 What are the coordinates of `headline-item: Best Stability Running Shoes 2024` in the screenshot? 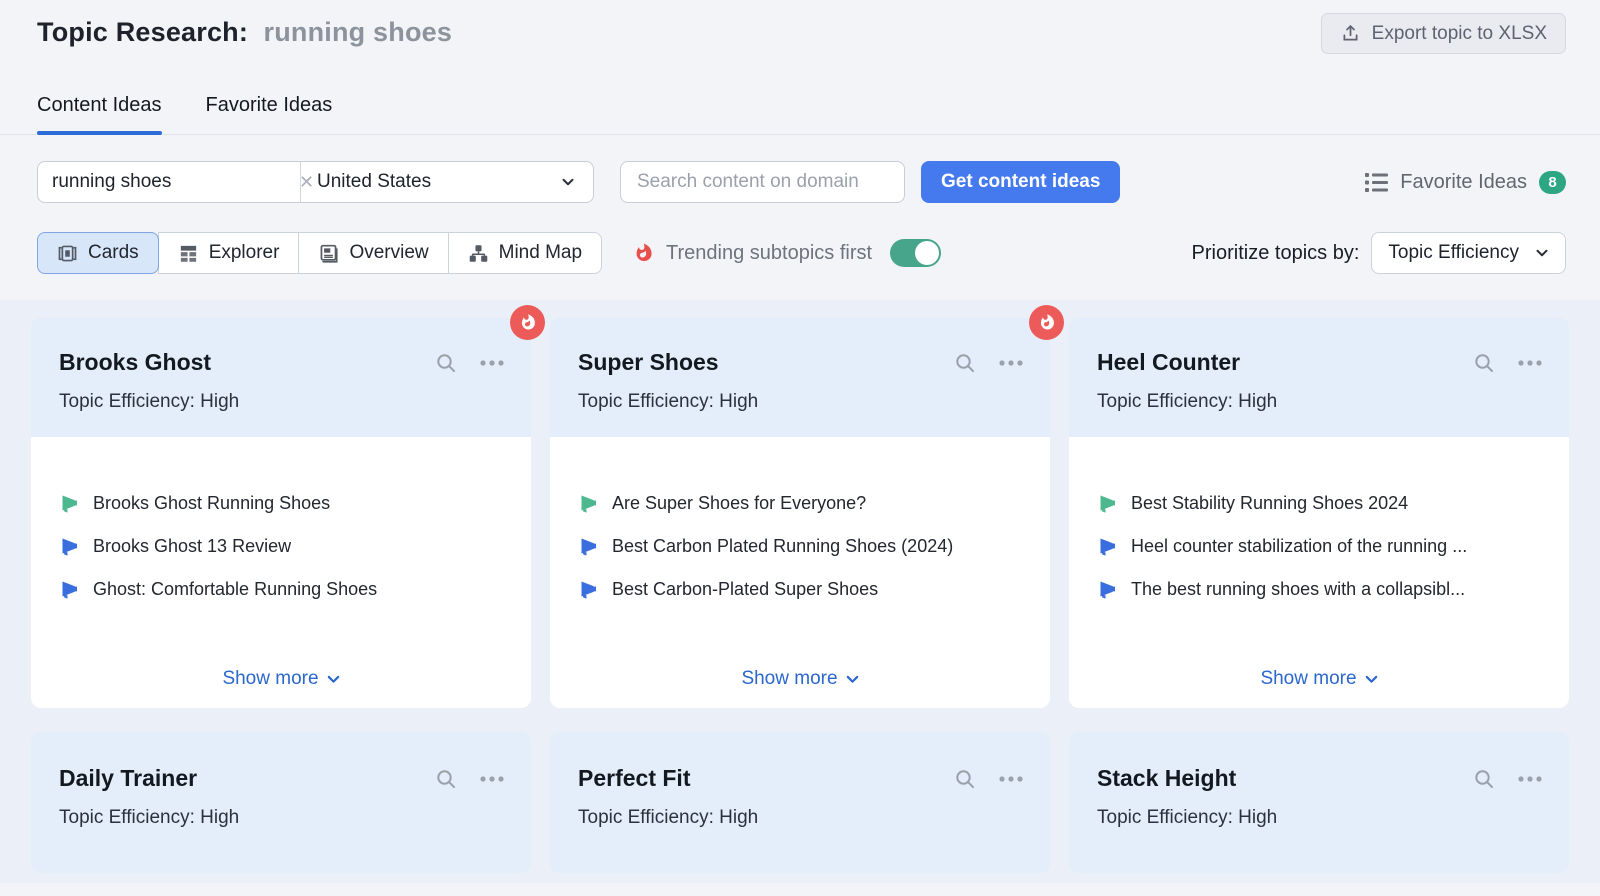 It's located at (1320, 503).